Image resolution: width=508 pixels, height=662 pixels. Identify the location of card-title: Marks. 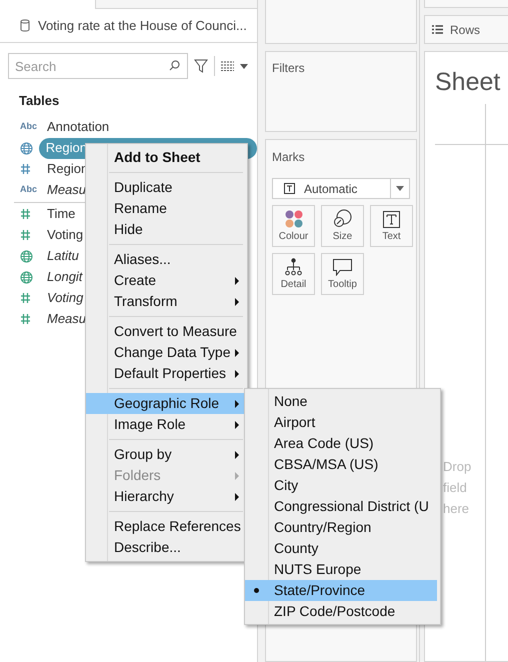
(289, 157).